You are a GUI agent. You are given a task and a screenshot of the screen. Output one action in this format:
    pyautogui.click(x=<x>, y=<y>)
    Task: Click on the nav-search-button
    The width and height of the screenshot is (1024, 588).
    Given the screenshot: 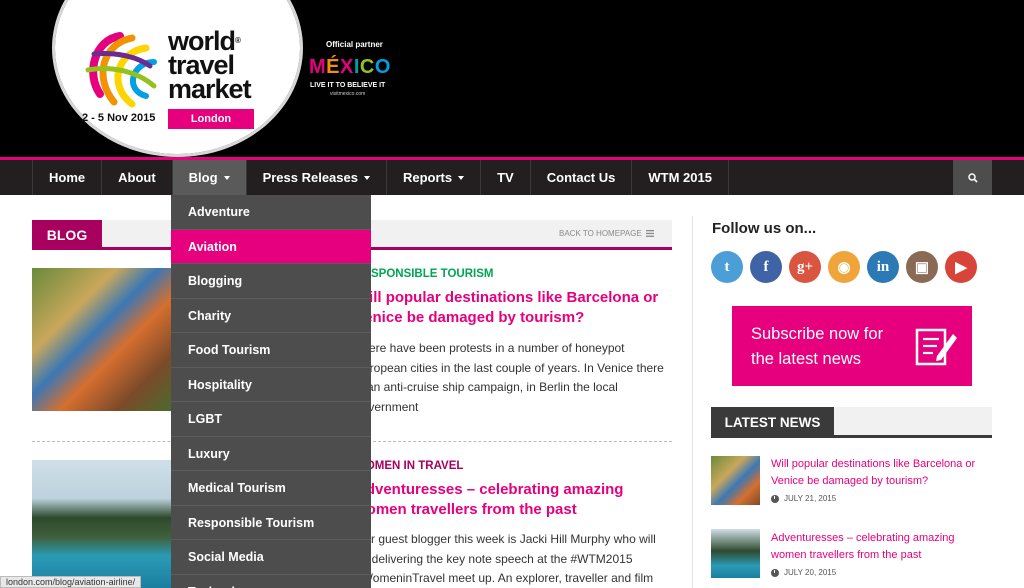 What is the action you would take?
    pyautogui.click(x=972, y=177)
    